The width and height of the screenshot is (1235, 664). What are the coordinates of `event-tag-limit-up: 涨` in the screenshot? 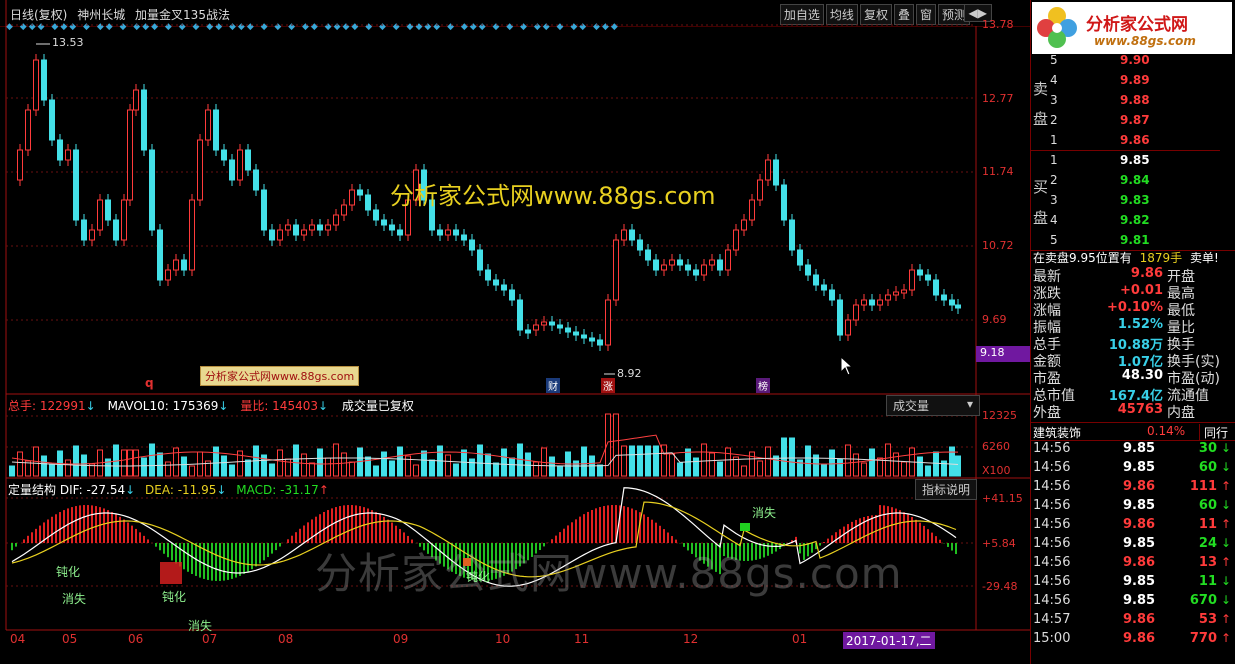 It's located at (608, 385).